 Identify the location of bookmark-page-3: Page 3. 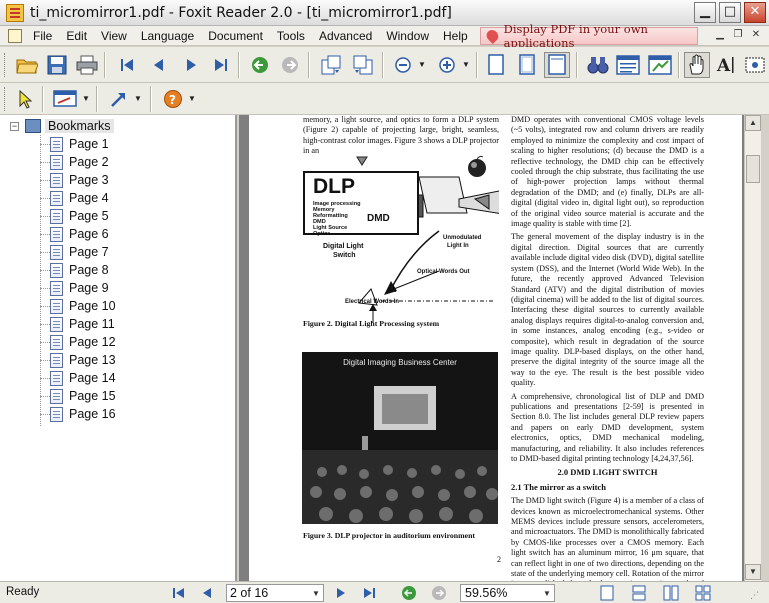
(74, 180).